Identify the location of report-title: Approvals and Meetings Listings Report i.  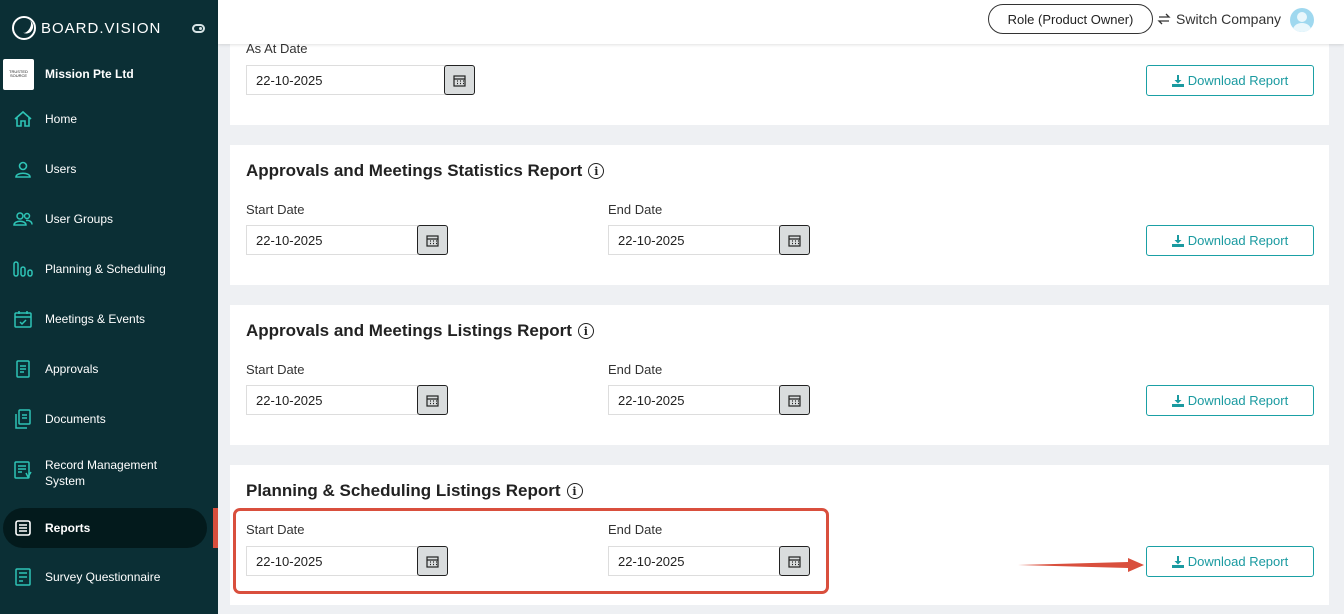
(420, 331).